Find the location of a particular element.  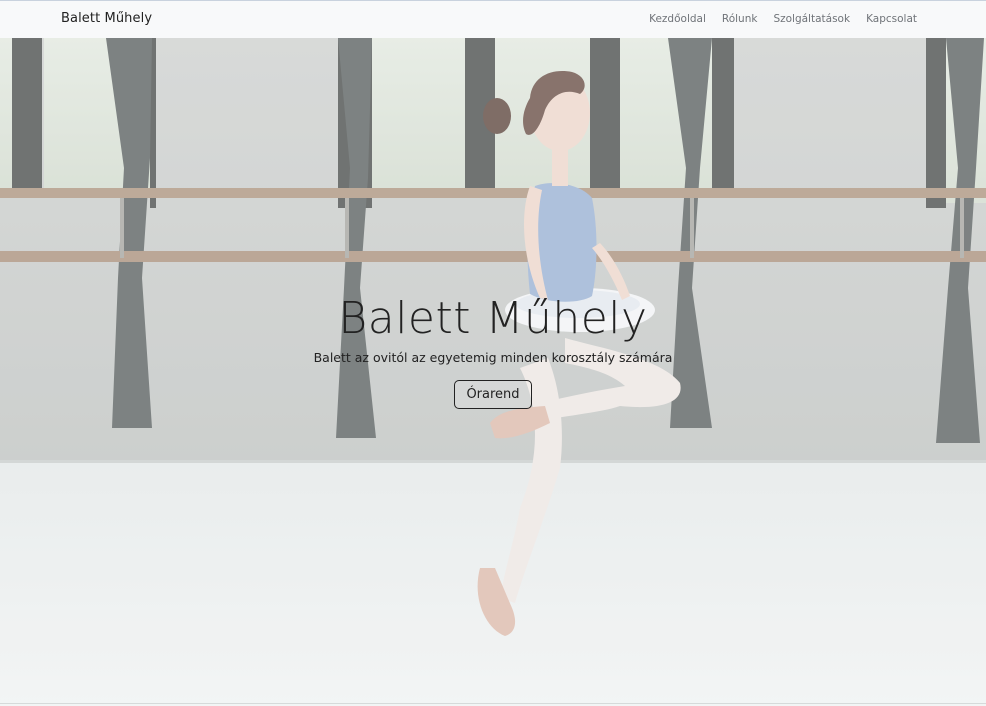

hero-title: Balett Műhely is located at coordinates (493, 318).